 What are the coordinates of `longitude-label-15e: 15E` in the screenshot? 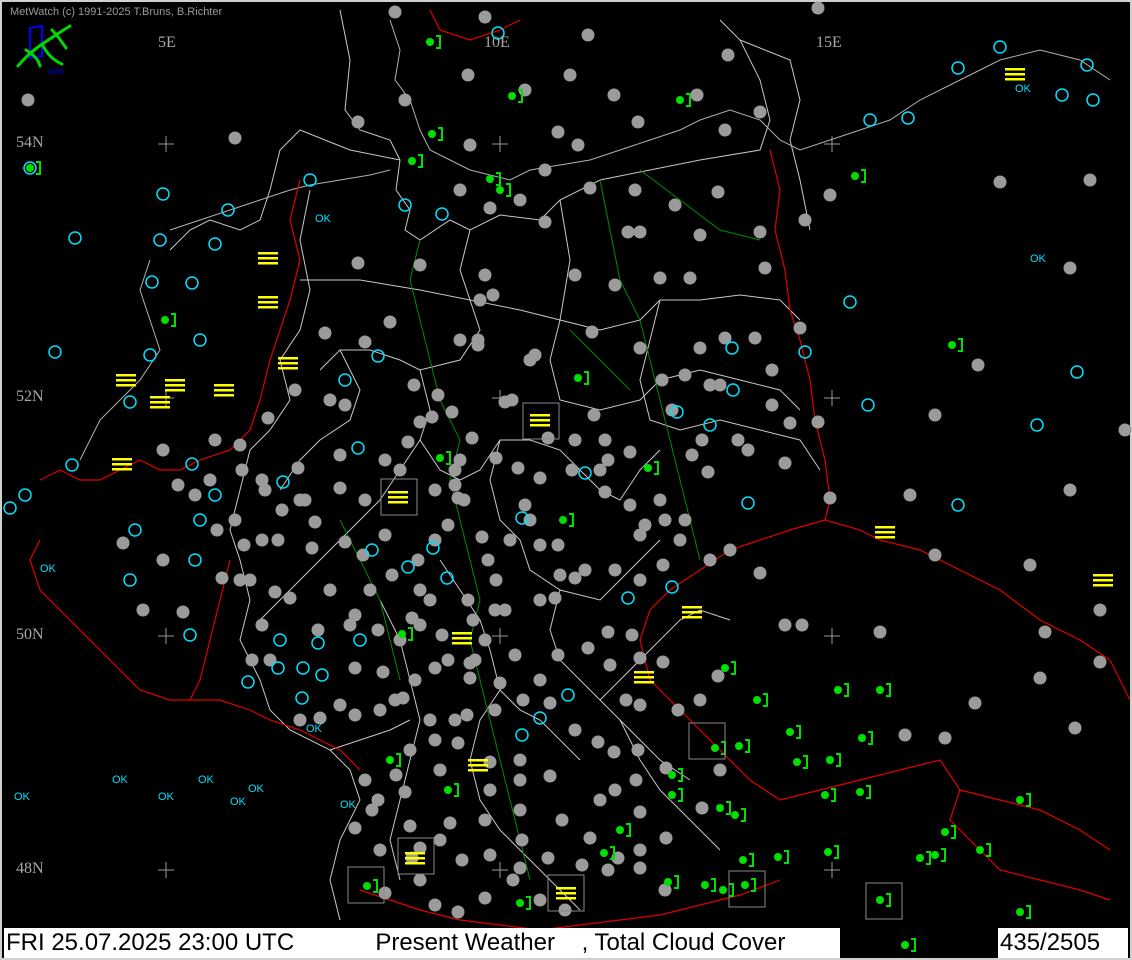 It's located at (829, 42).